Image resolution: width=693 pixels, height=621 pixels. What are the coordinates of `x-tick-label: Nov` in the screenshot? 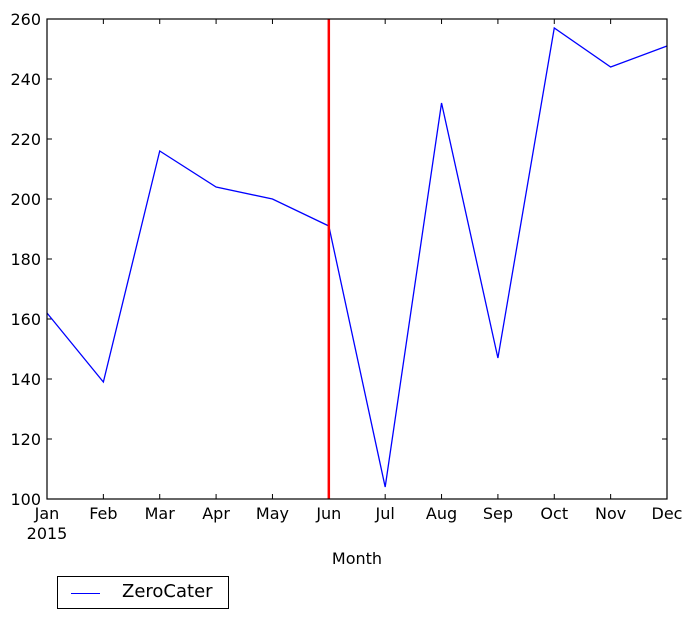 It's located at (610, 513).